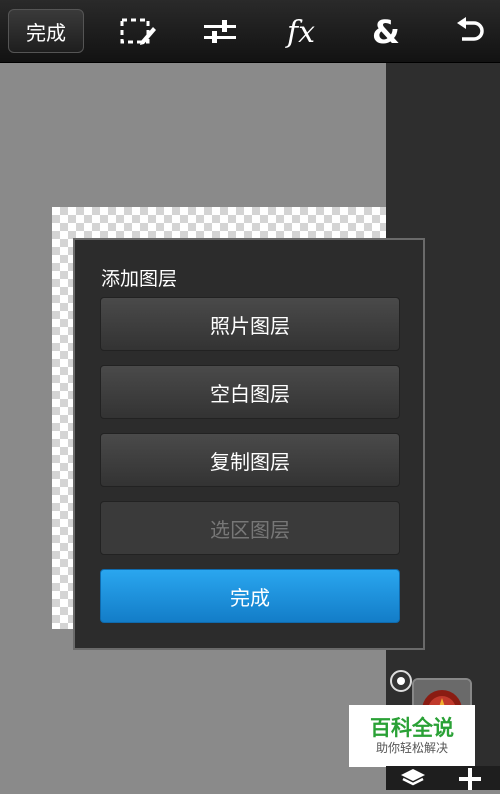 This screenshot has width=500, height=794. Describe the element at coordinates (386, 32) in the screenshot. I see `blend-icon: &` at that location.